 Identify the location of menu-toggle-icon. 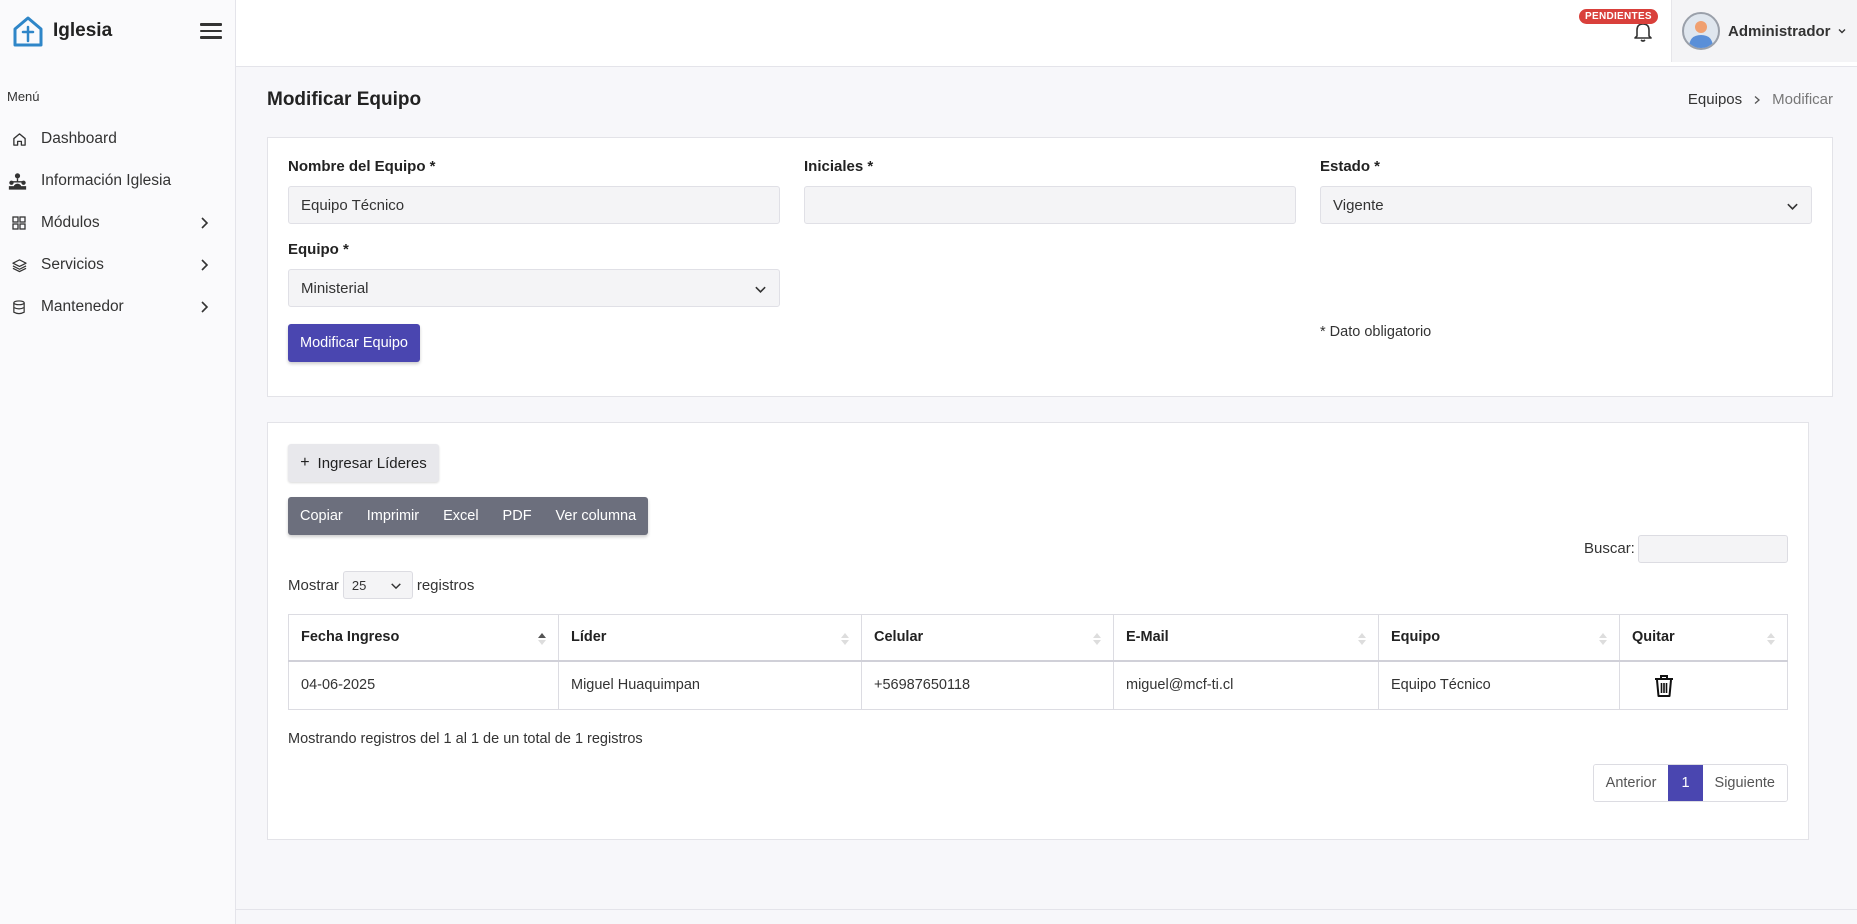
(211, 31).